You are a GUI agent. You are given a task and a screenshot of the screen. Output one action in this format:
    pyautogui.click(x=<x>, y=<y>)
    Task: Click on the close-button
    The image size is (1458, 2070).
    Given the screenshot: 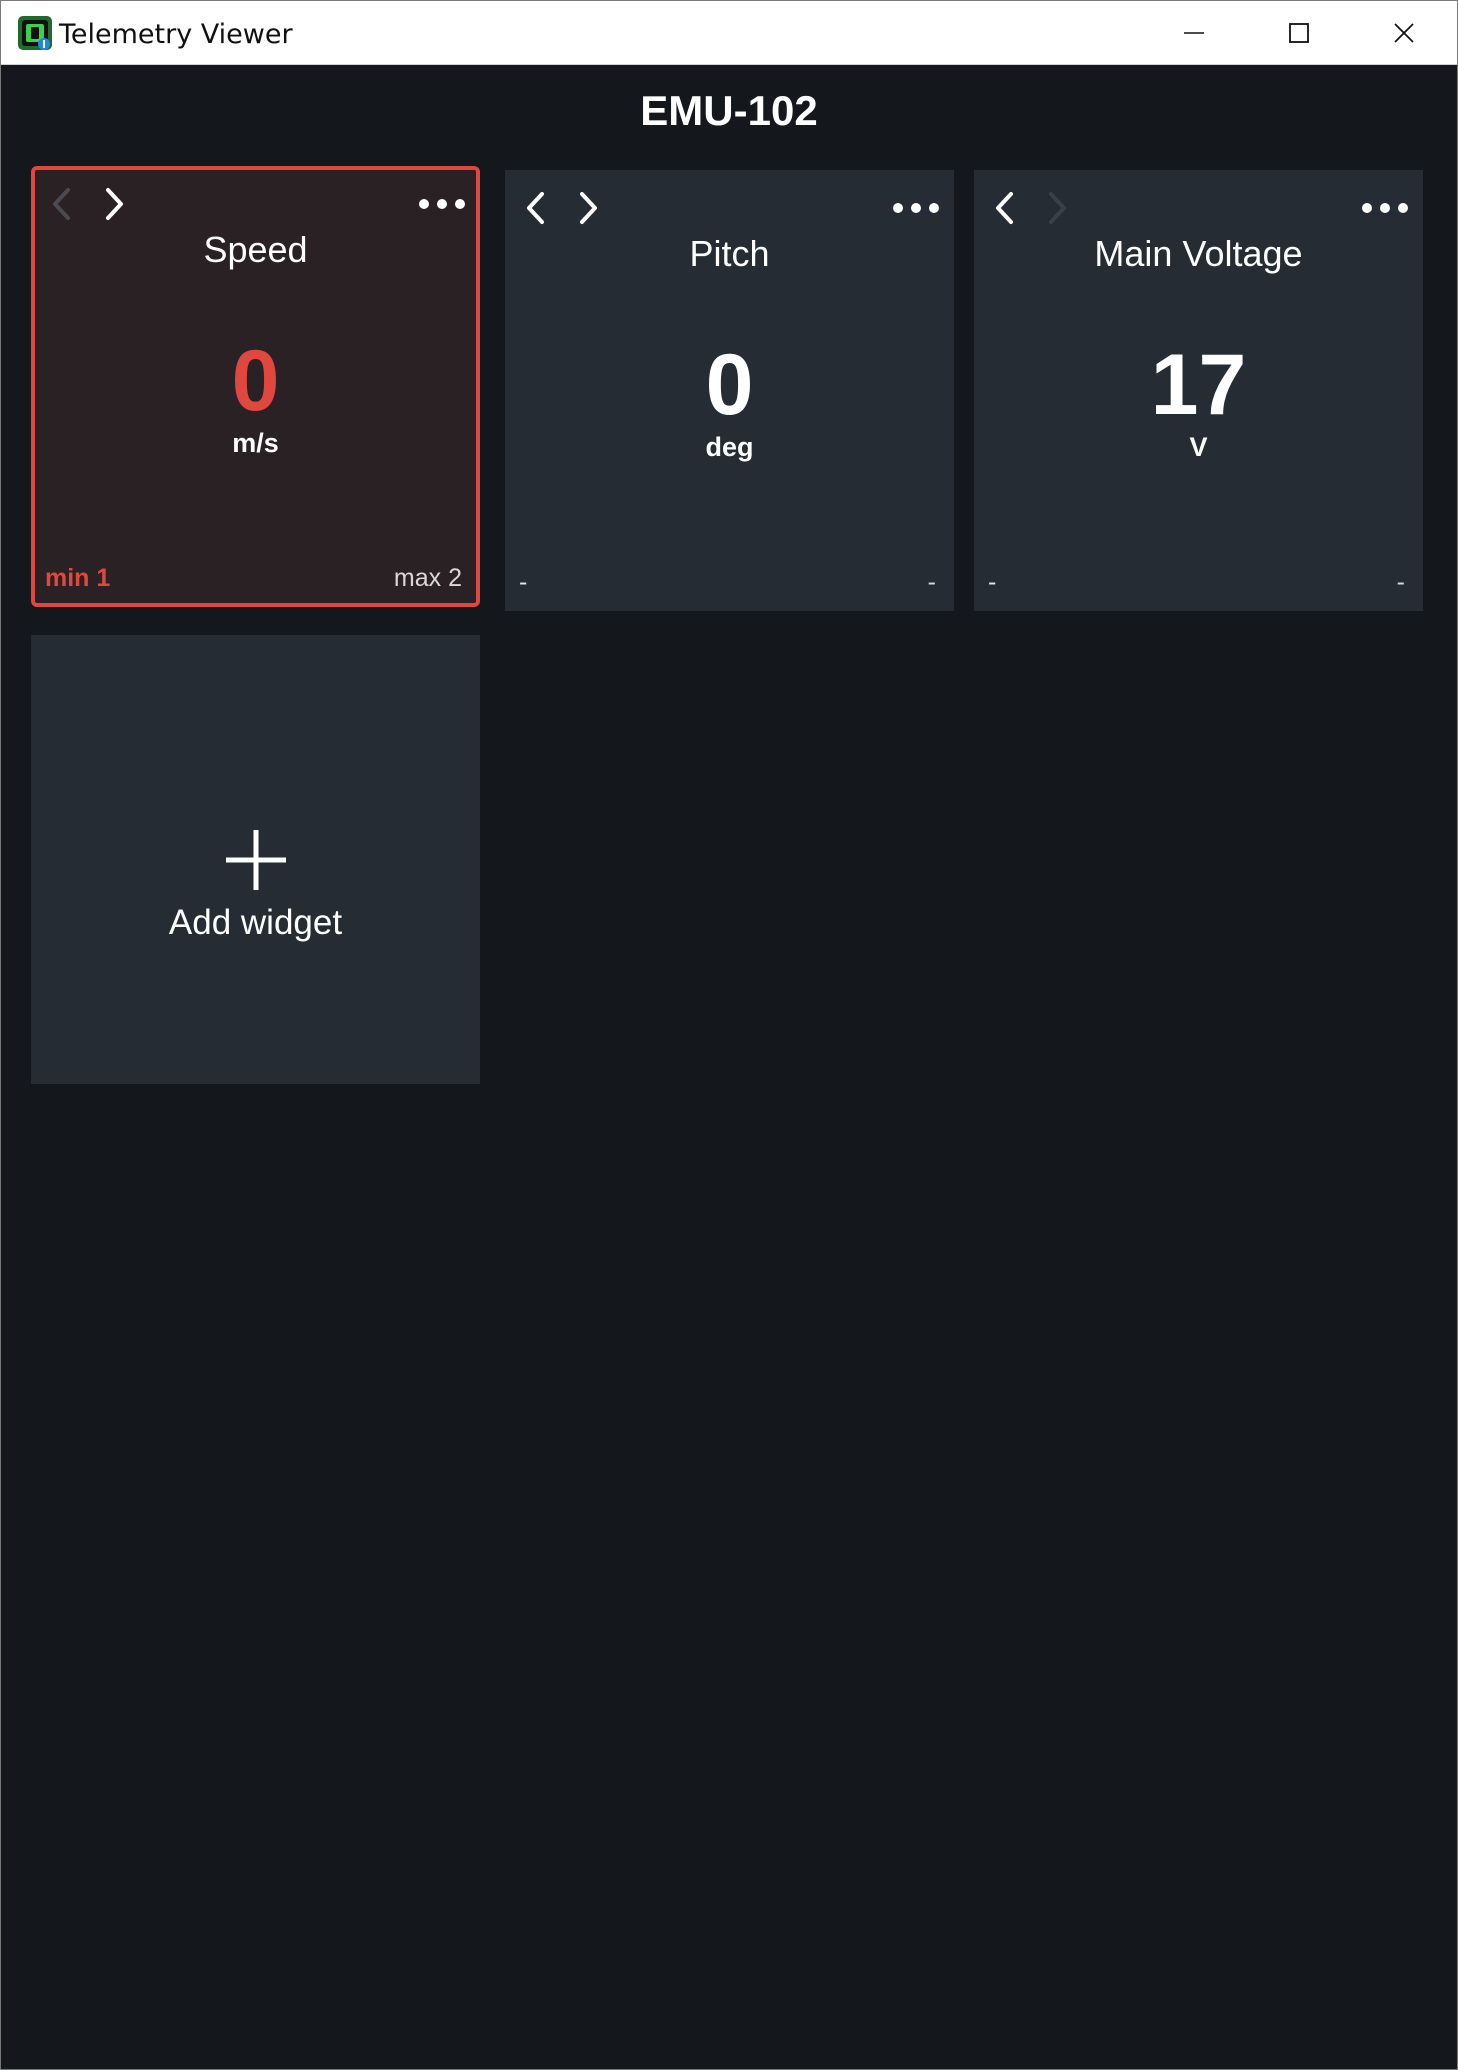 What is the action you would take?
    pyautogui.click(x=1403, y=32)
    